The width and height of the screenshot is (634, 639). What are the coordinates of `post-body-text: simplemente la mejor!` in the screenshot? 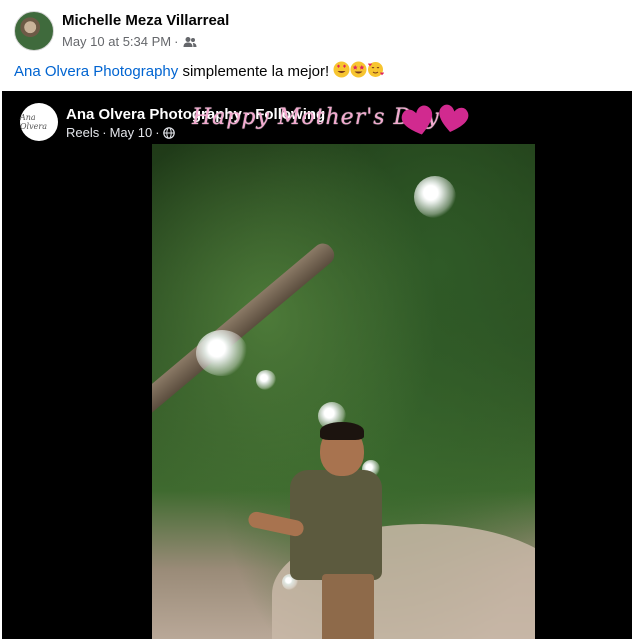 It's located at (254, 71).